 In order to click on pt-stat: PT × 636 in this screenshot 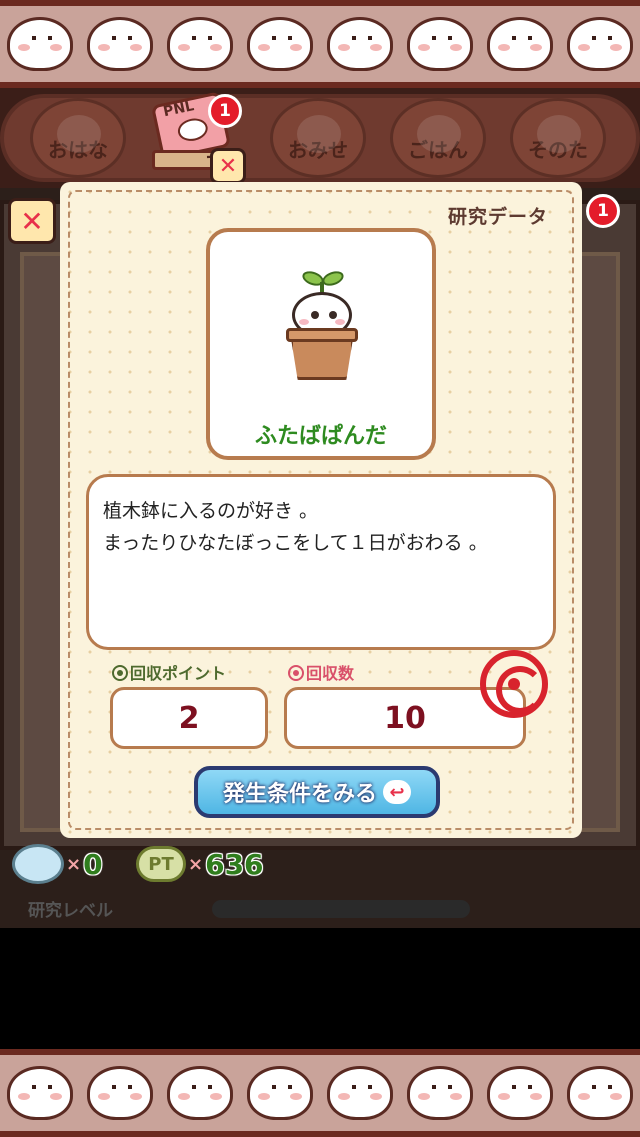, I will do `click(200, 864)`.